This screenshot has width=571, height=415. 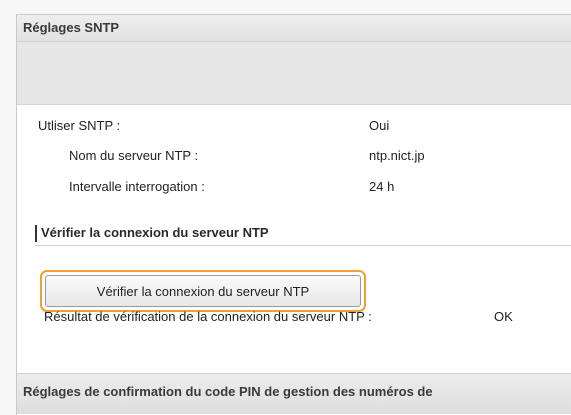 I want to click on ntp-server-label: Nom du serveur NTP :, so click(x=134, y=155).